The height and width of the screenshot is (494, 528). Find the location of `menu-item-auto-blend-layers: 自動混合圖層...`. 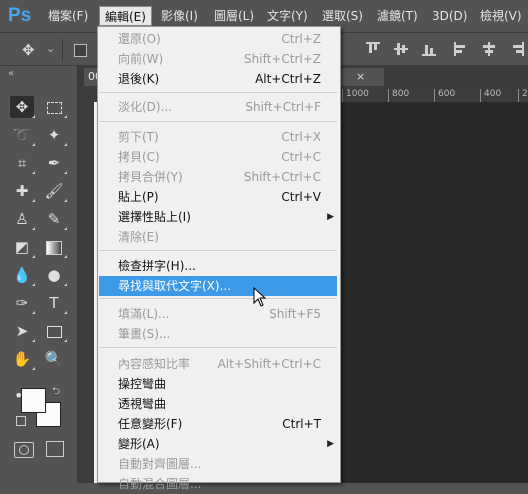

menu-item-auto-blend-layers: 自動混合圖層... is located at coordinates (219, 484).